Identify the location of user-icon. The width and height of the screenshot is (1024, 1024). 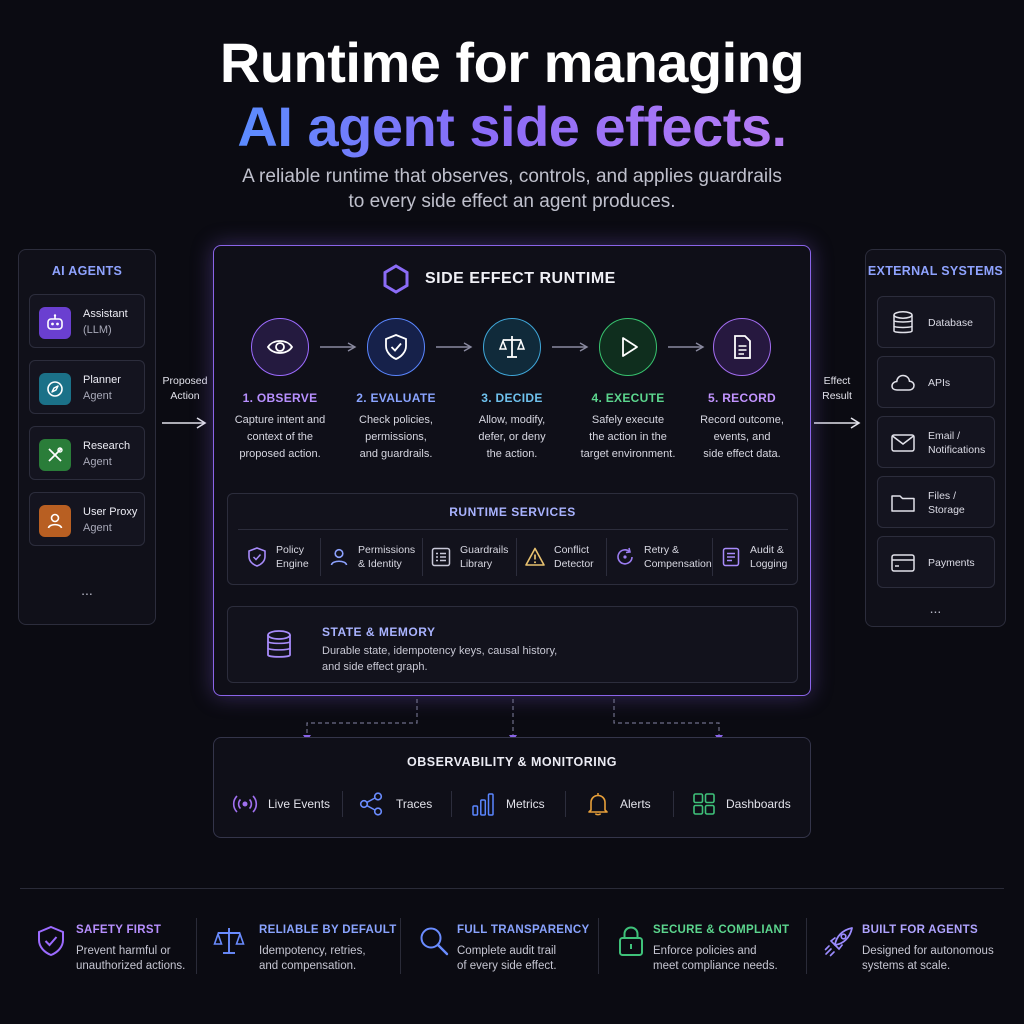
(55, 521).